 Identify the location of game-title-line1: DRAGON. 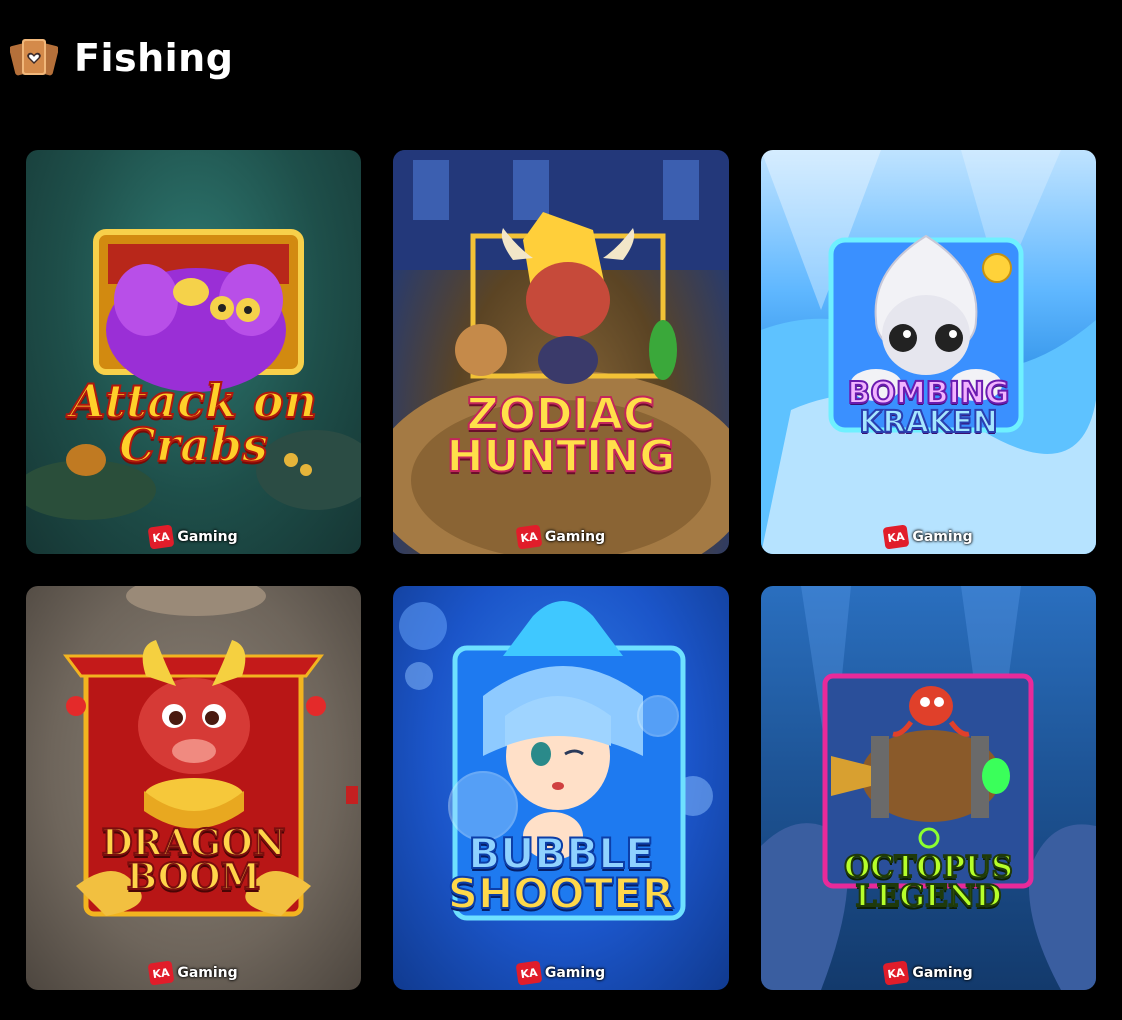
(193, 843).